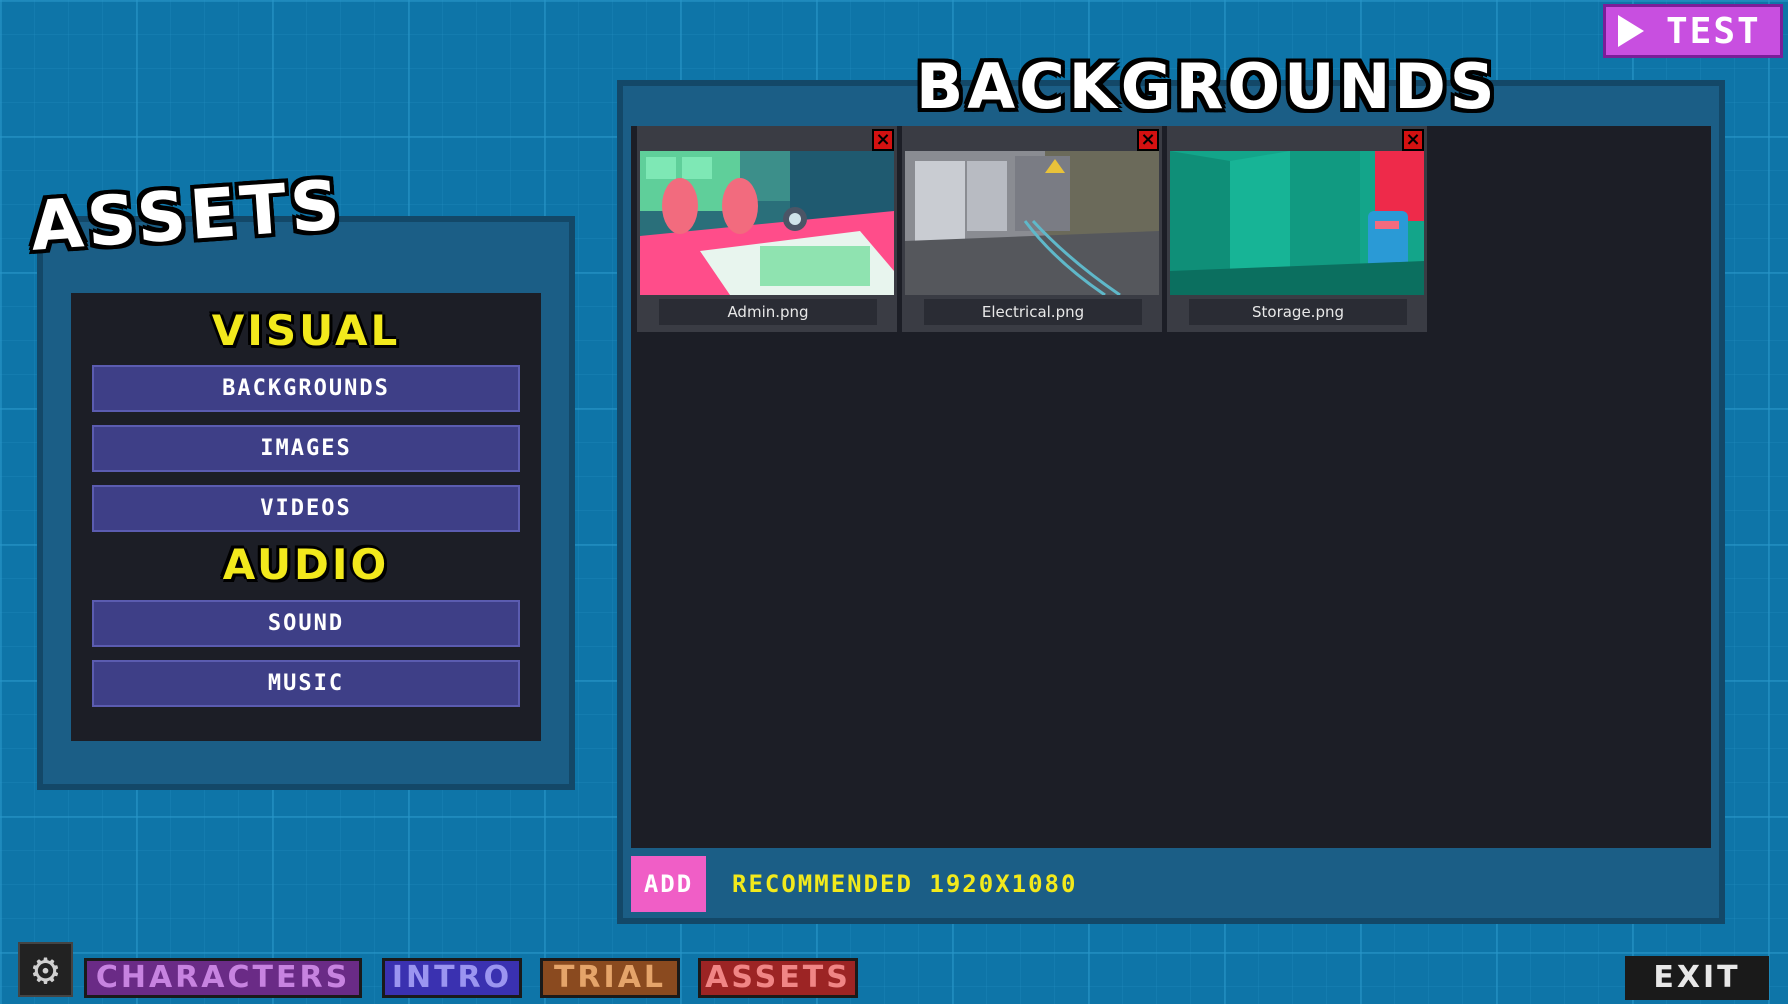 This screenshot has height=1004, width=1788. Describe the element at coordinates (452, 978) in the screenshot. I see `tab-intro: INTRO` at that location.